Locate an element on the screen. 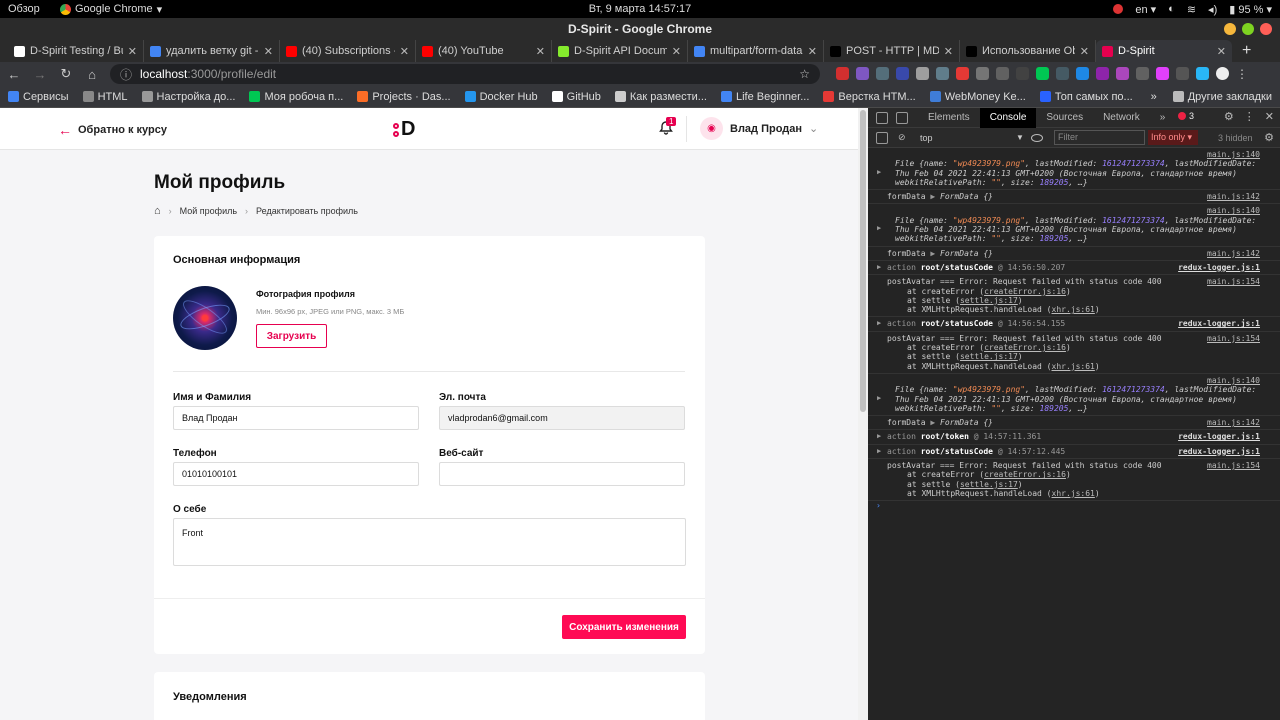 The height and width of the screenshot is (720, 1280). back-icon: ← is located at coordinates (14, 74).